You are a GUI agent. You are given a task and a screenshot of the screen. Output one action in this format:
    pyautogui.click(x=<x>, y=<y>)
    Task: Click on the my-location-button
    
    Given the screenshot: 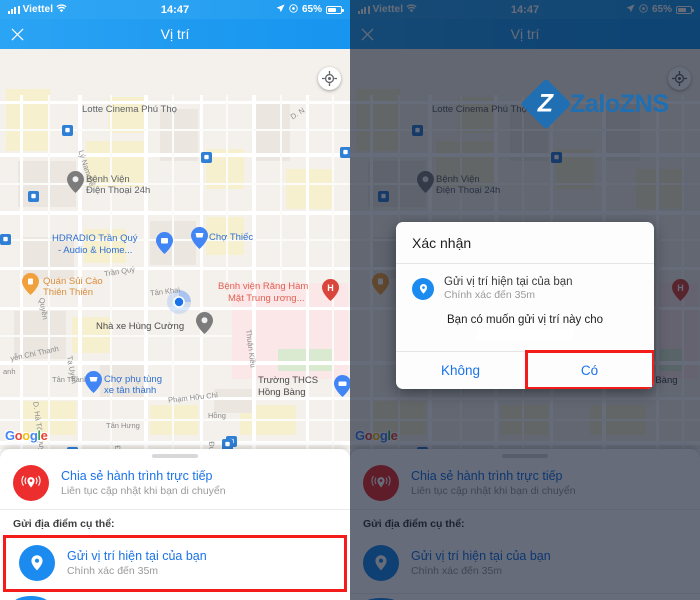 What is the action you would take?
    pyautogui.click(x=329, y=78)
    